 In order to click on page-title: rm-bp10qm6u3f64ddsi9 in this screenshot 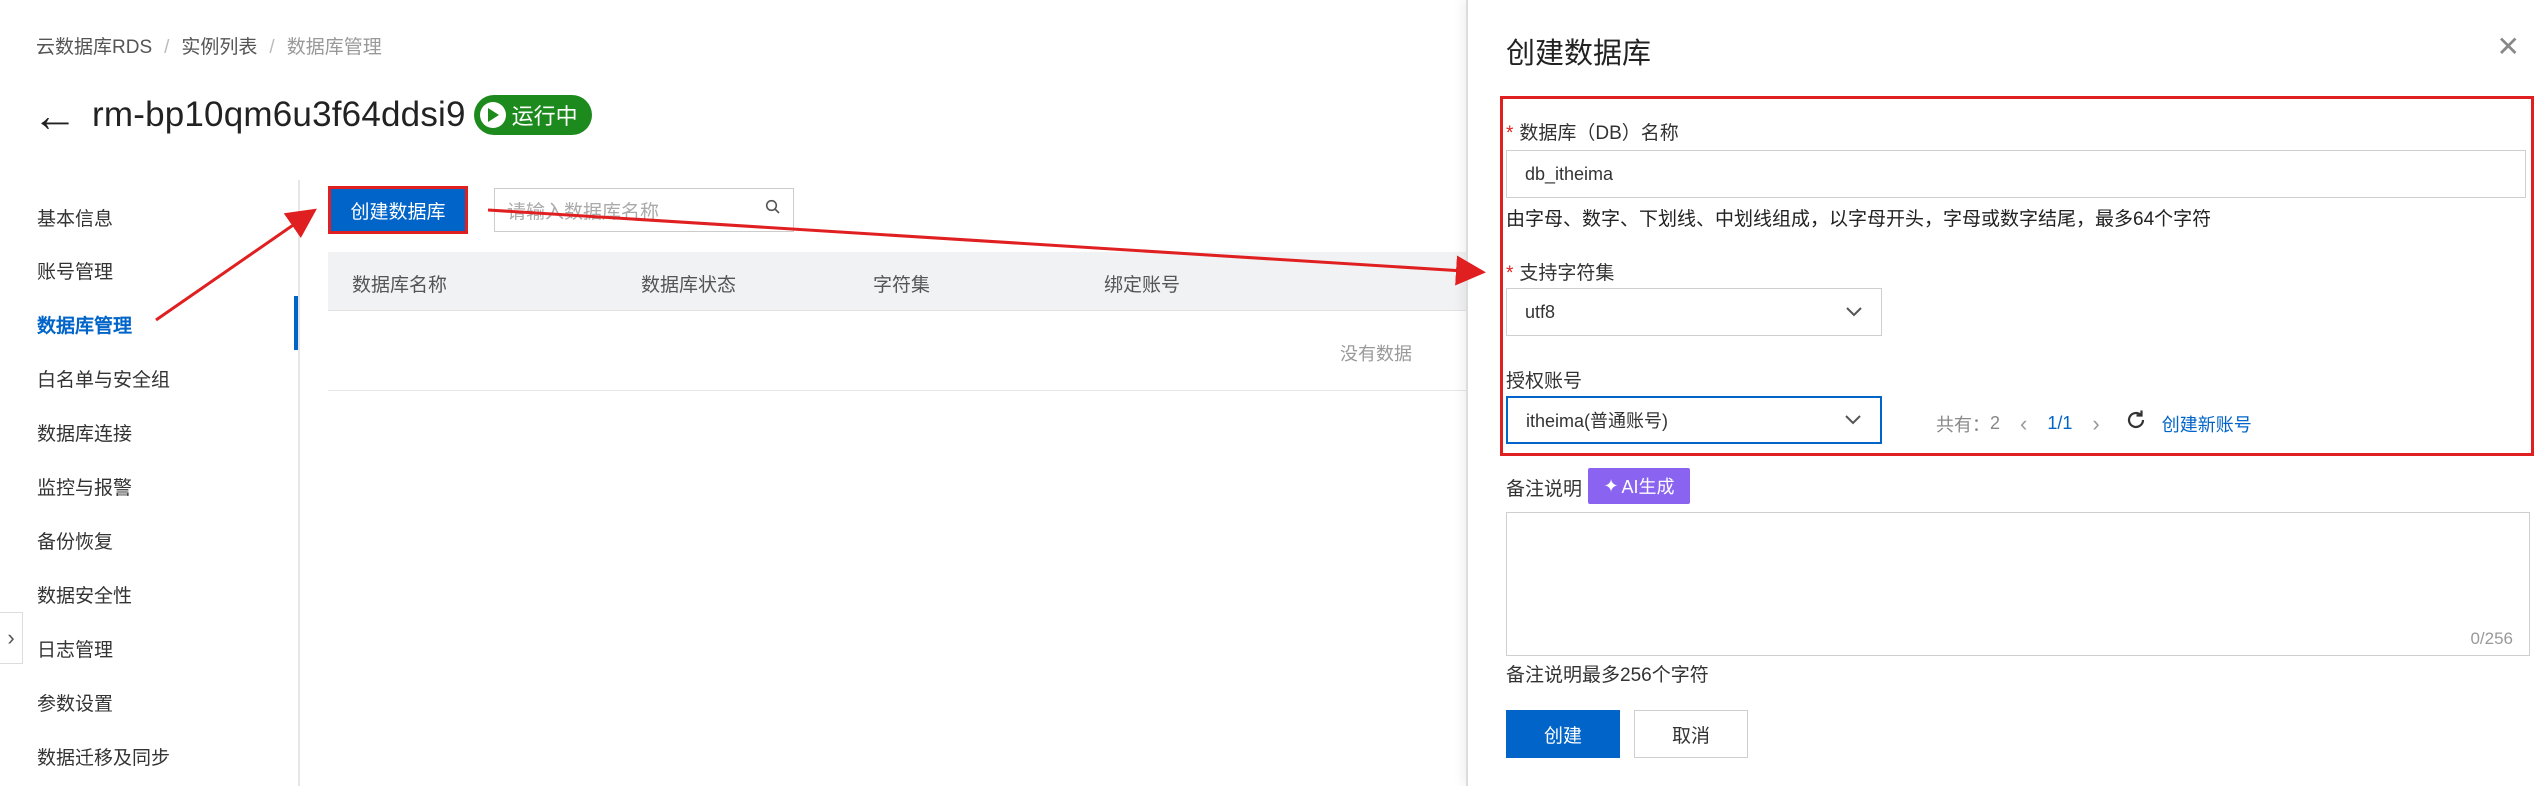, I will do `click(279, 114)`.